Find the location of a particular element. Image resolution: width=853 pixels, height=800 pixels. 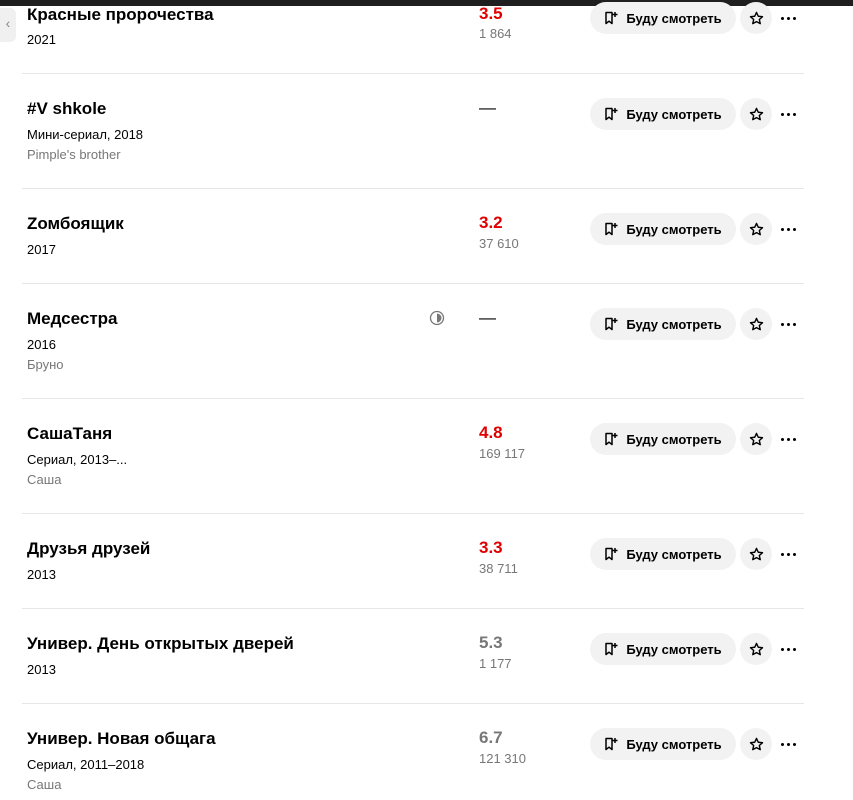

film-votes: 37 610 is located at coordinates (499, 243).